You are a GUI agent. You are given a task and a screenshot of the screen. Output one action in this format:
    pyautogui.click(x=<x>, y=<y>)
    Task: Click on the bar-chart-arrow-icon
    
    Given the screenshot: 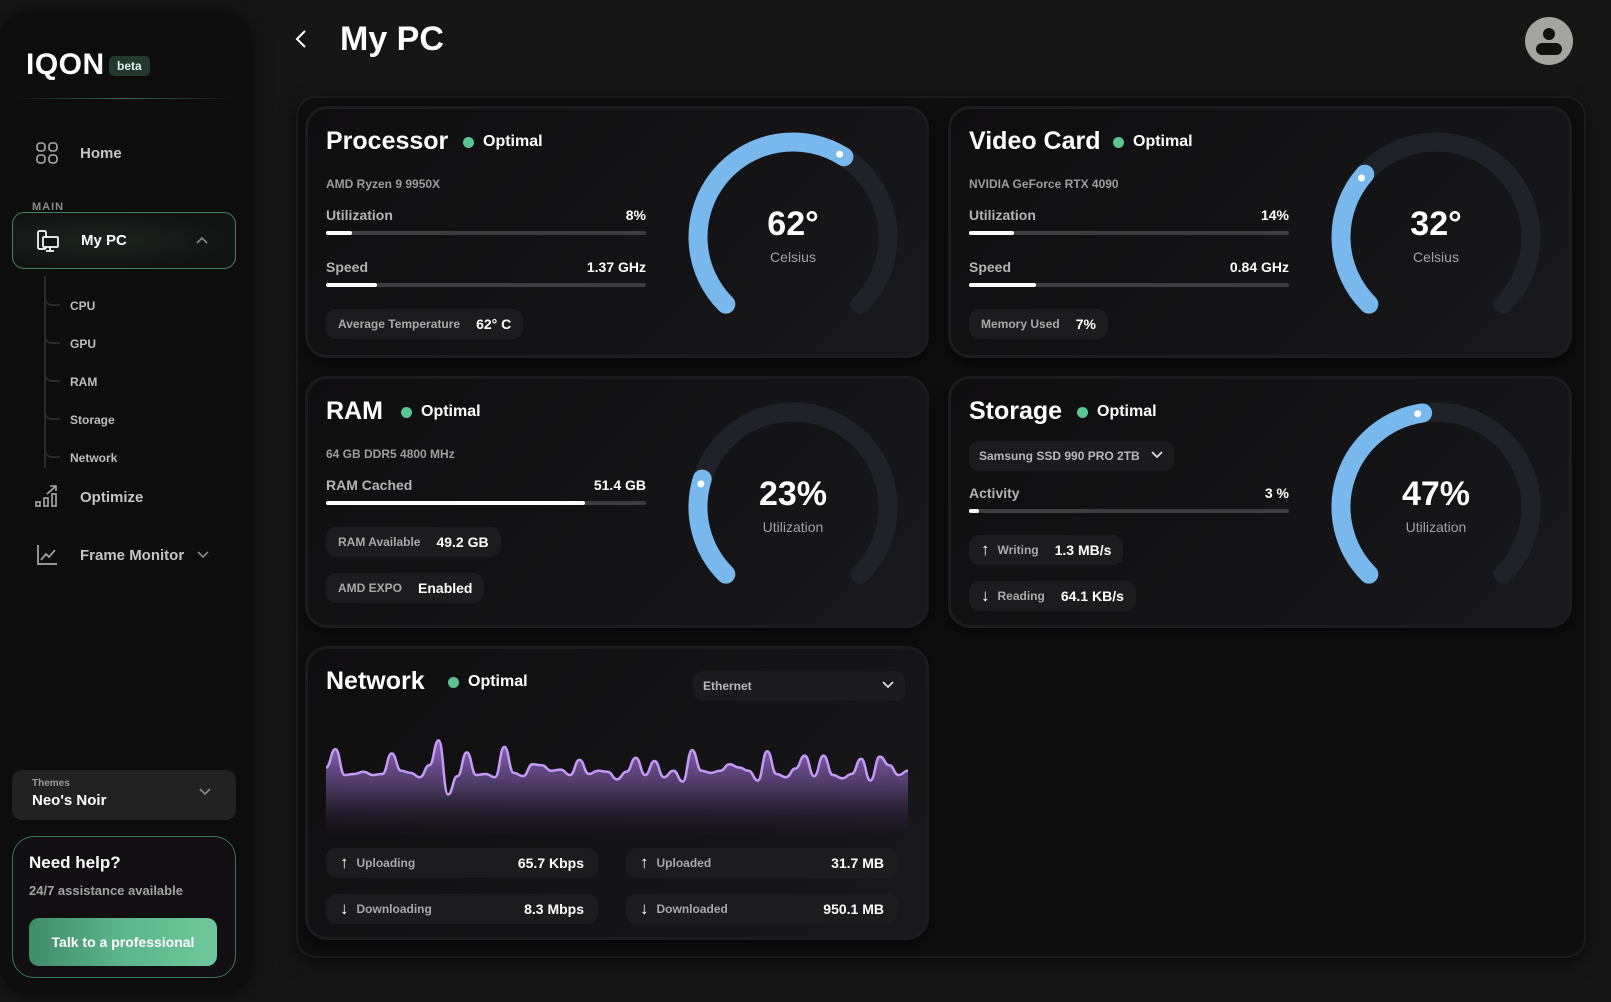 What is the action you would take?
    pyautogui.click(x=47, y=497)
    